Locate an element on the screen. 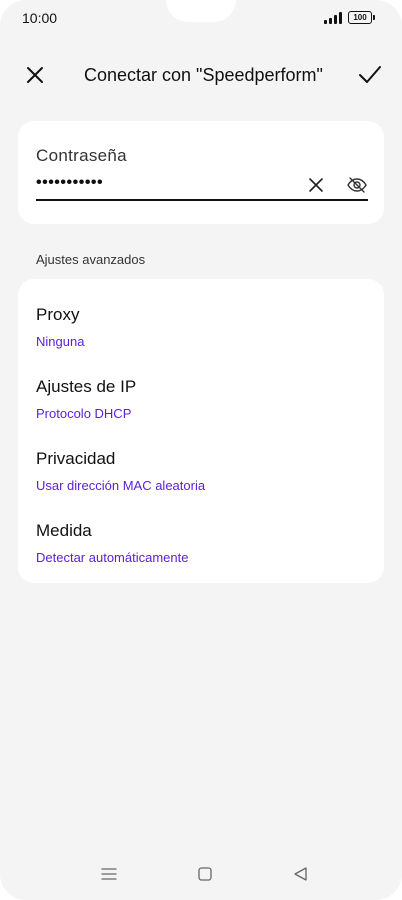 The width and height of the screenshot is (402, 900). setting-item-metered: Medida Detectar automáticamente is located at coordinates (201, 551).